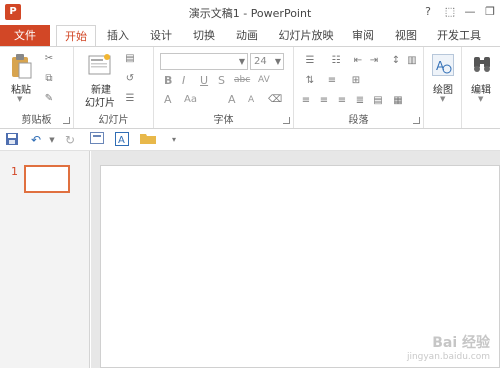 The width and height of the screenshot is (500, 368). Describe the element at coordinates (250, 12) in the screenshot. I see `title-bar: P 演示文稿1 - PowerPoint ? ⬚ — ❐` at that location.